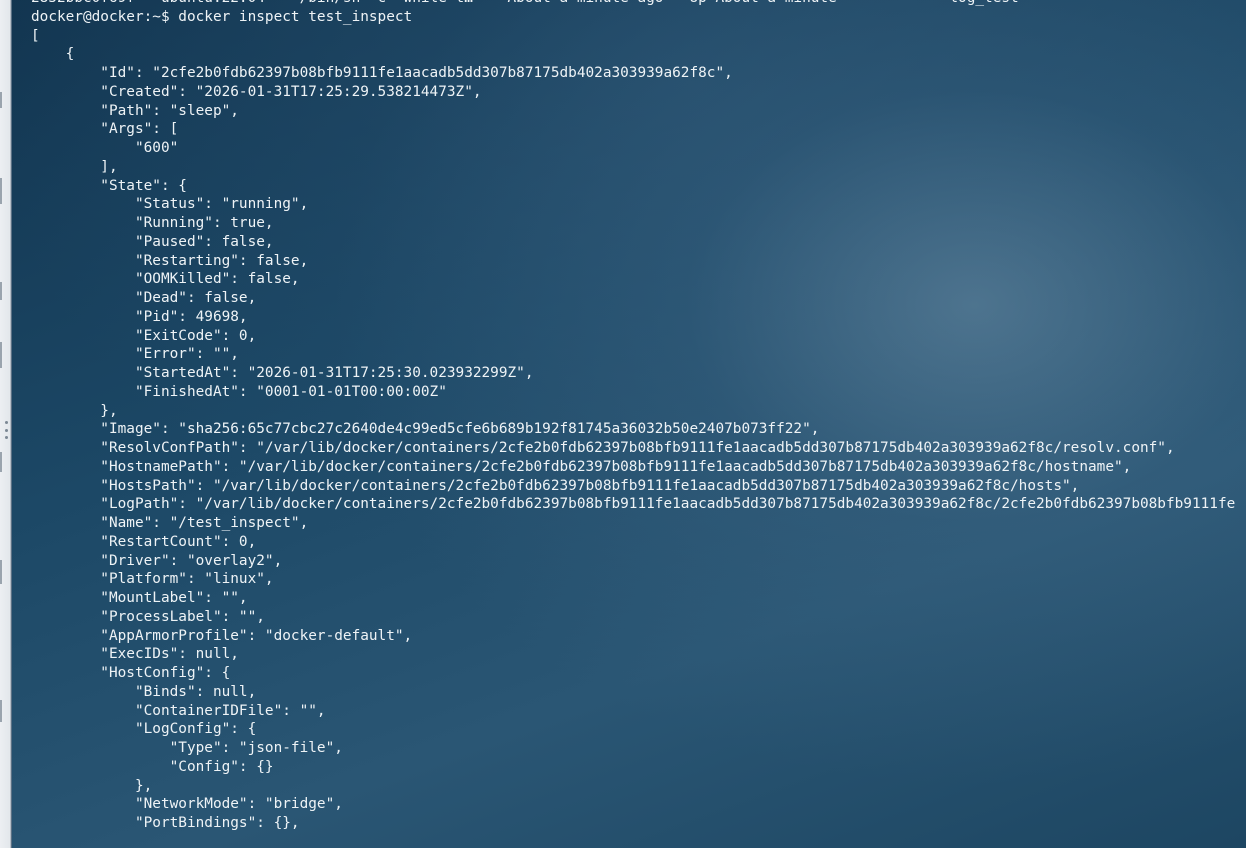 The image size is (1246, 848). I want to click on terminal-line: "Type": "json-file",, so click(187, 748).